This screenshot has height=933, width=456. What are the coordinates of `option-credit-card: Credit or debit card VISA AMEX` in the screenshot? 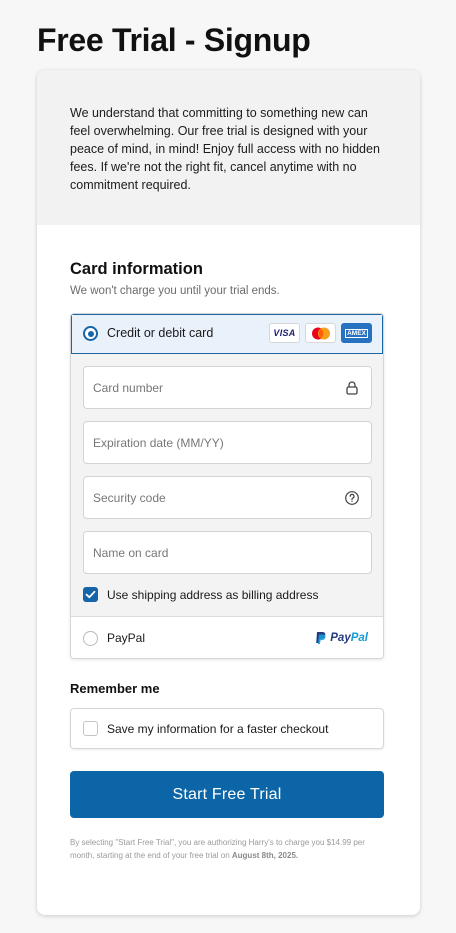 It's located at (227, 334).